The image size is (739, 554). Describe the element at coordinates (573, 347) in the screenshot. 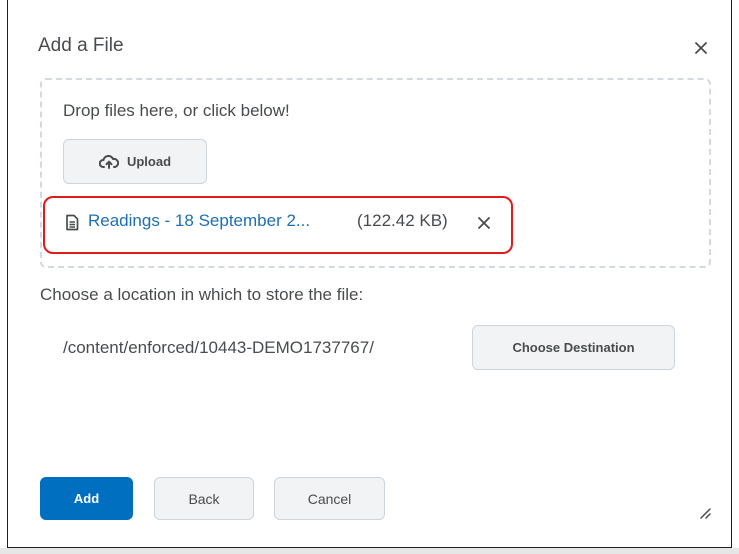

I see `choose-destination-button: Choose Destination` at that location.